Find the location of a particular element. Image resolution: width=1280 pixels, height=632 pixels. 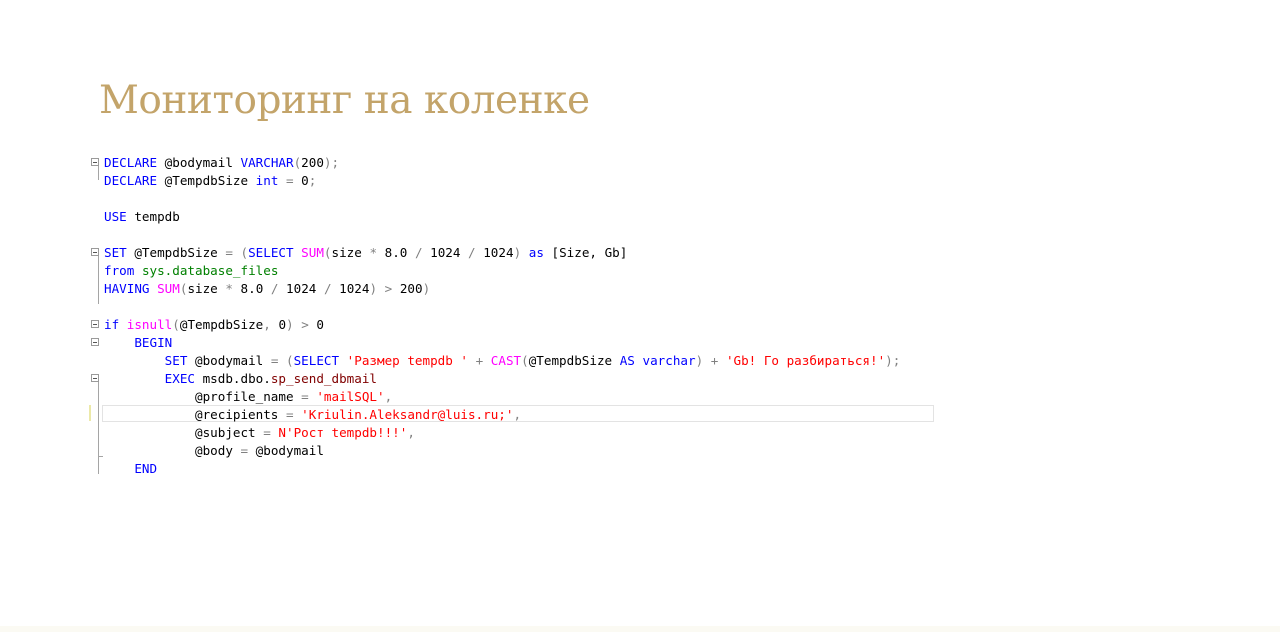

code-token: N'Рост tempdb!!!' is located at coordinates (343, 432).